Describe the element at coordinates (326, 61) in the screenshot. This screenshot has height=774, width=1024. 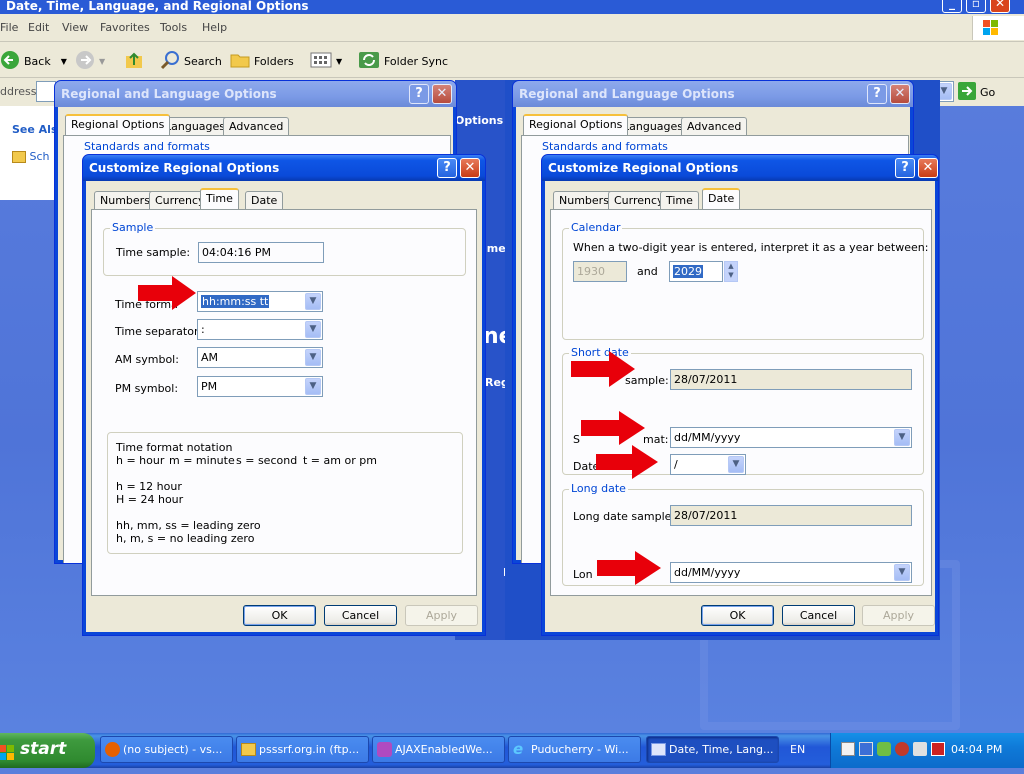
I see `views-button: ▼` at that location.